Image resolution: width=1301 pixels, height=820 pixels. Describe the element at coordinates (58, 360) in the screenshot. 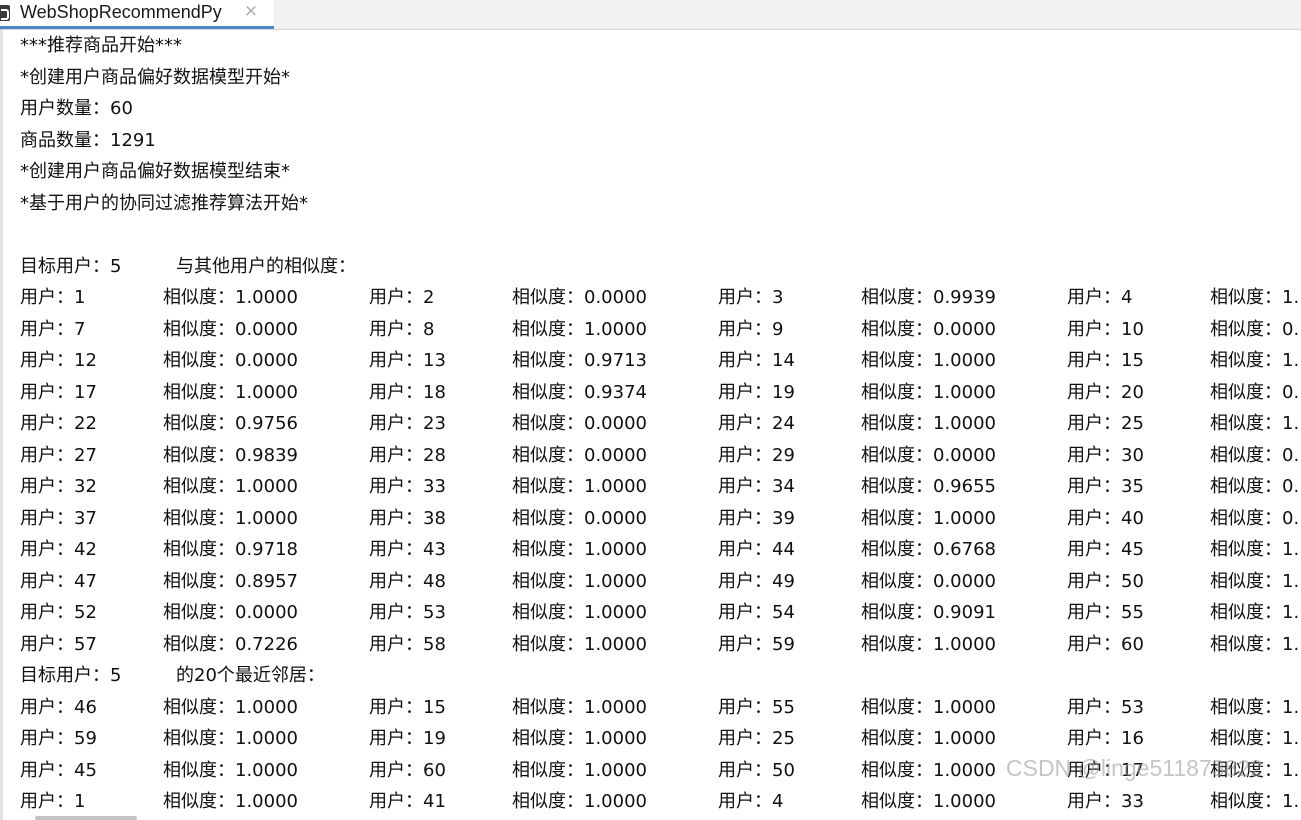

I see `user-id-cell: 用户：12` at that location.